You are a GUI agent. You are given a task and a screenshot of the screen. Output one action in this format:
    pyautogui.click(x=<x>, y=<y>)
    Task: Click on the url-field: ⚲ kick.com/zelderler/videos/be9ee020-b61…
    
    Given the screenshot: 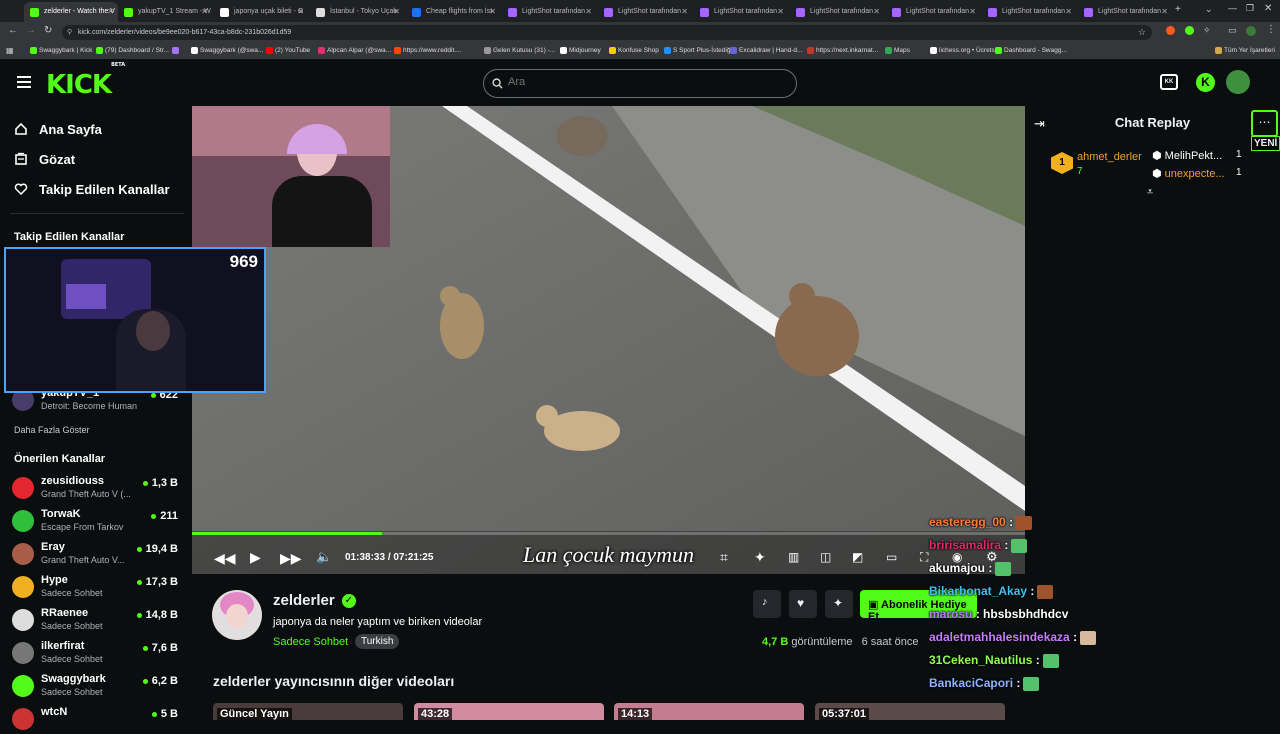 What is the action you would take?
    pyautogui.click(x=607, y=32)
    